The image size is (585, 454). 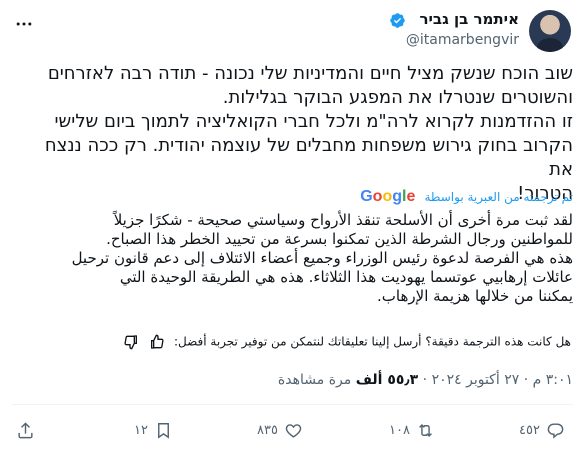 I want to click on translated-by-row: تم ترجمته من العبرية بواسطة Google, so click(x=295, y=195).